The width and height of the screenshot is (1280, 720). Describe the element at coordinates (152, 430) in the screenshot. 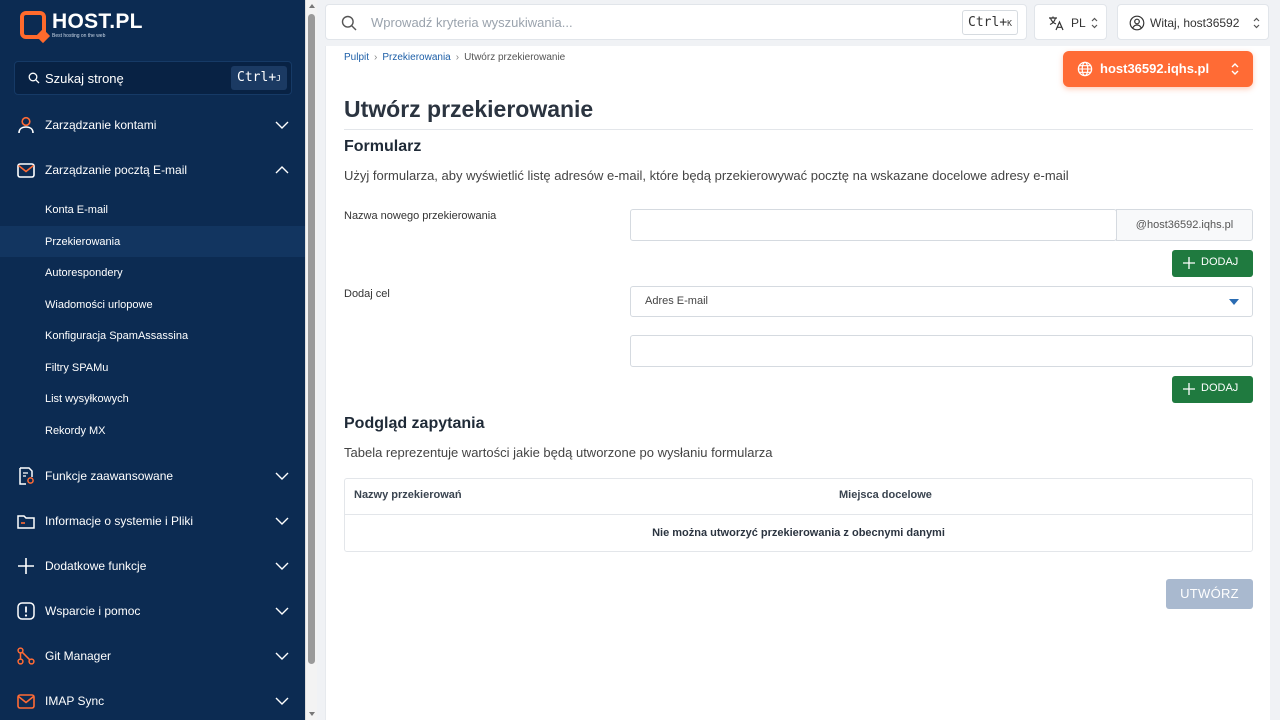

I see `subnav-mx-records: Rekordy MX` at that location.